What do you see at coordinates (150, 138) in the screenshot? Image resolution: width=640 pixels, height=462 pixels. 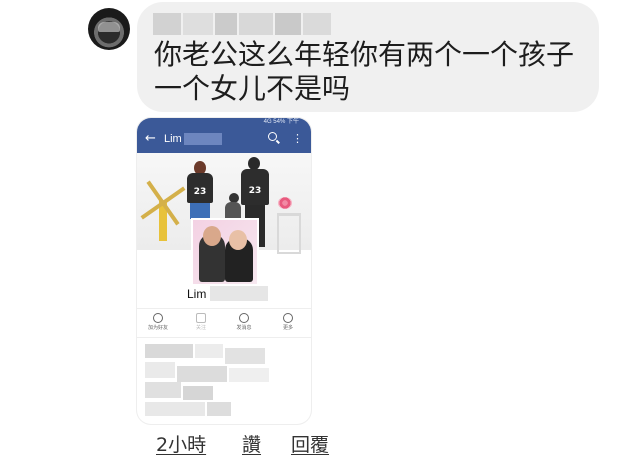 I see `back-arrow-icon: ←` at bounding box center [150, 138].